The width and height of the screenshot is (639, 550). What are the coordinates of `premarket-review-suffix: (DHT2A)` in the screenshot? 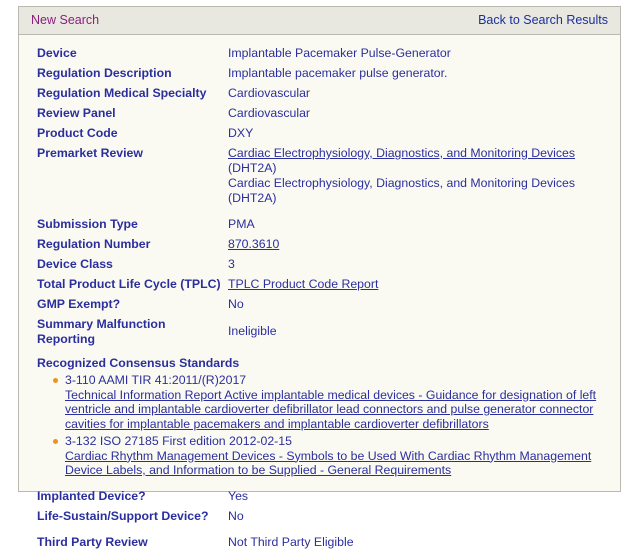 It's located at (252, 168).